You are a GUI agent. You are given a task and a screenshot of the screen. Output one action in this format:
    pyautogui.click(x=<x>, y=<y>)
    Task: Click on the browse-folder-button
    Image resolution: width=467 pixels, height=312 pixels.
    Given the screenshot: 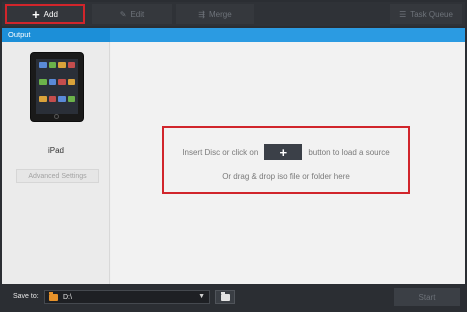 What is the action you would take?
    pyautogui.click(x=225, y=297)
    